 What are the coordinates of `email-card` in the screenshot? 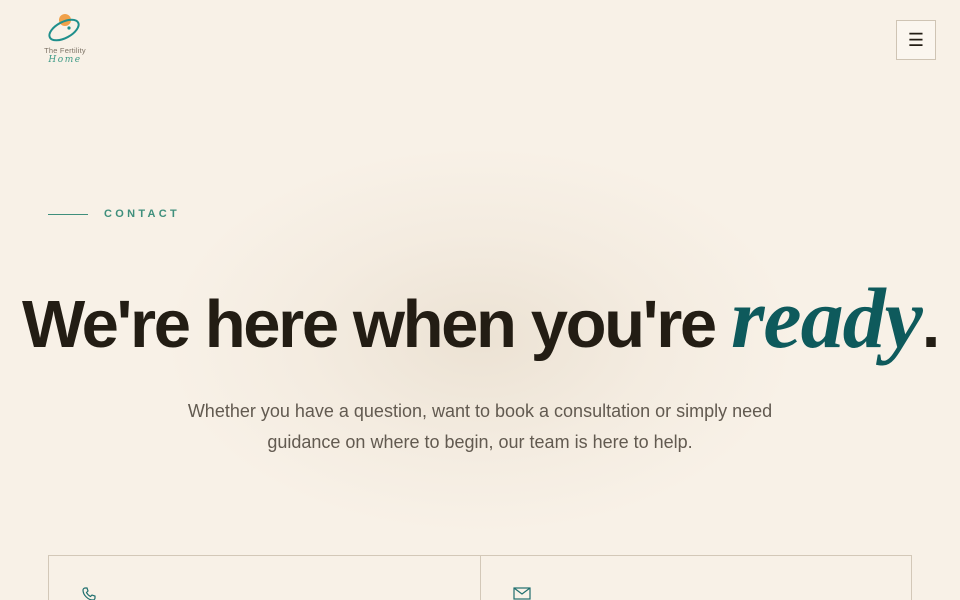 It's located at (695, 578).